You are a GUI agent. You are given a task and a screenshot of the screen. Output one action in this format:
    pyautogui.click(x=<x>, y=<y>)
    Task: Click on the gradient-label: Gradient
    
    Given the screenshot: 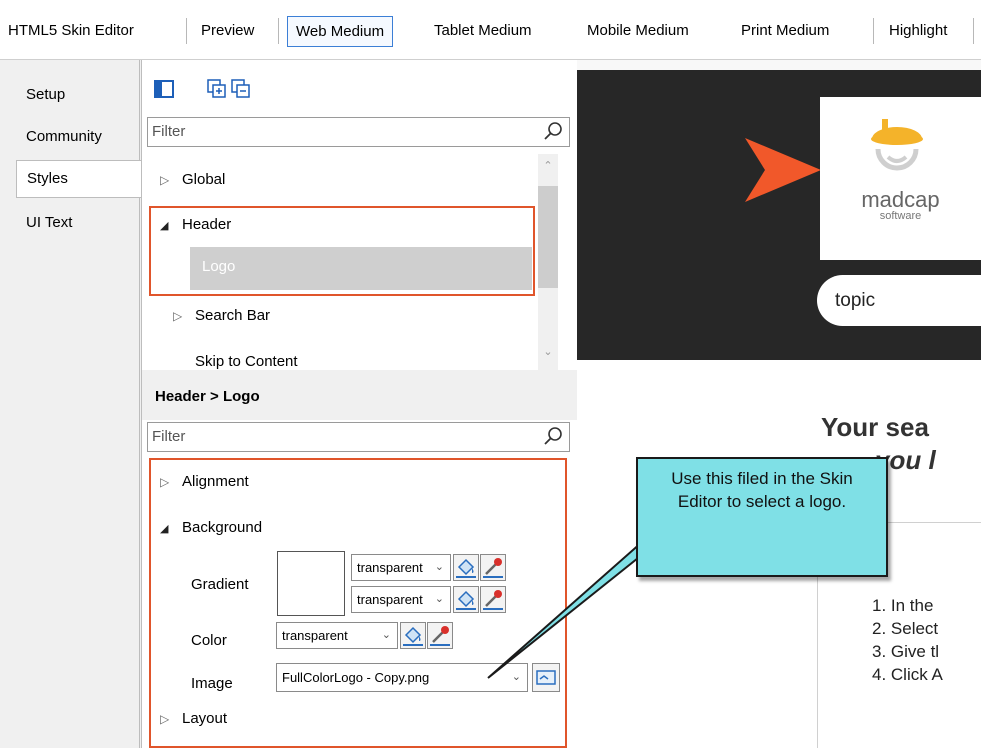 What is the action you would take?
    pyautogui.click(x=220, y=584)
    